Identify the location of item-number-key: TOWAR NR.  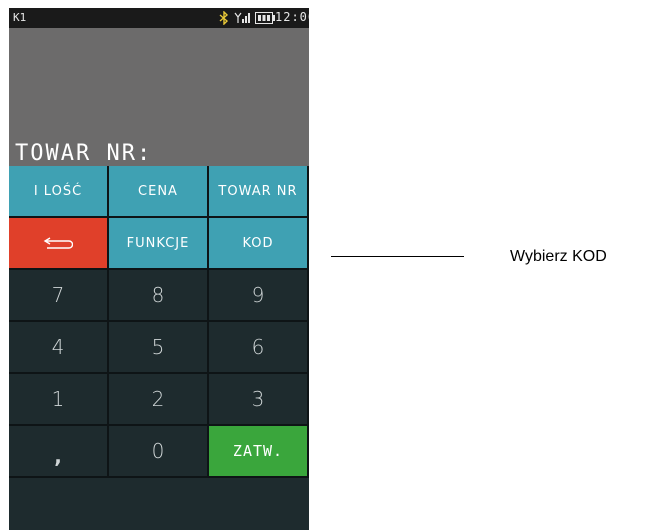
(259, 192).